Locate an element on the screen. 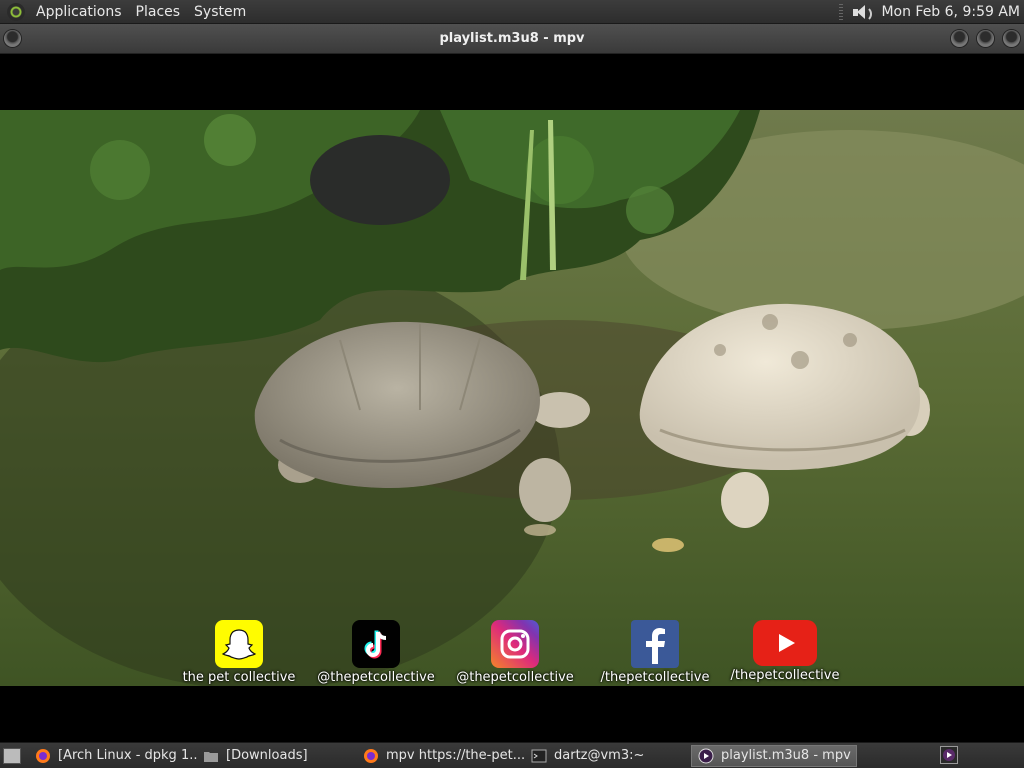  mpv-icon is located at coordinates (706, 755).